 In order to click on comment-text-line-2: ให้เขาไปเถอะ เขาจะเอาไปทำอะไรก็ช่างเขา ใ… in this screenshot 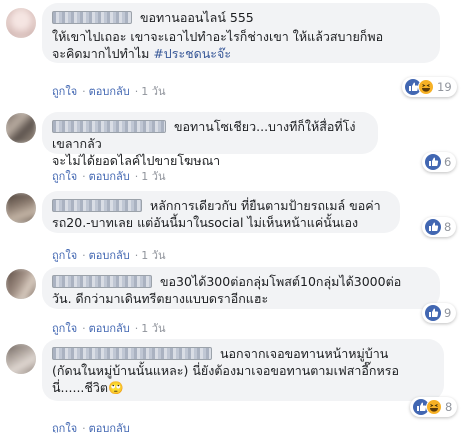, I will do `click(218, 36)`.